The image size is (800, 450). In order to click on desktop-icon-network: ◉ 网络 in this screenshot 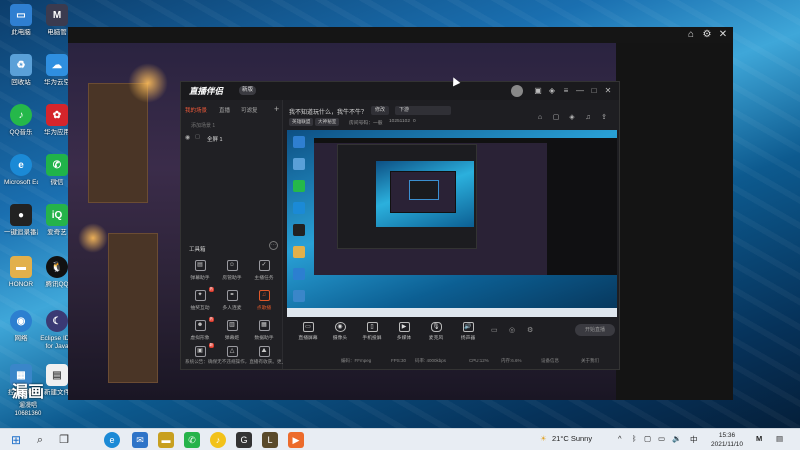, I will do `click(21, 333)`.